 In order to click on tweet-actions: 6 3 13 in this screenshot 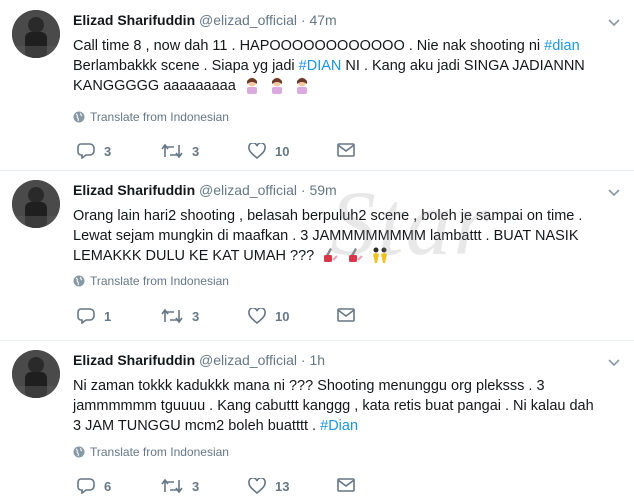, I will do `click(223, 488)`.